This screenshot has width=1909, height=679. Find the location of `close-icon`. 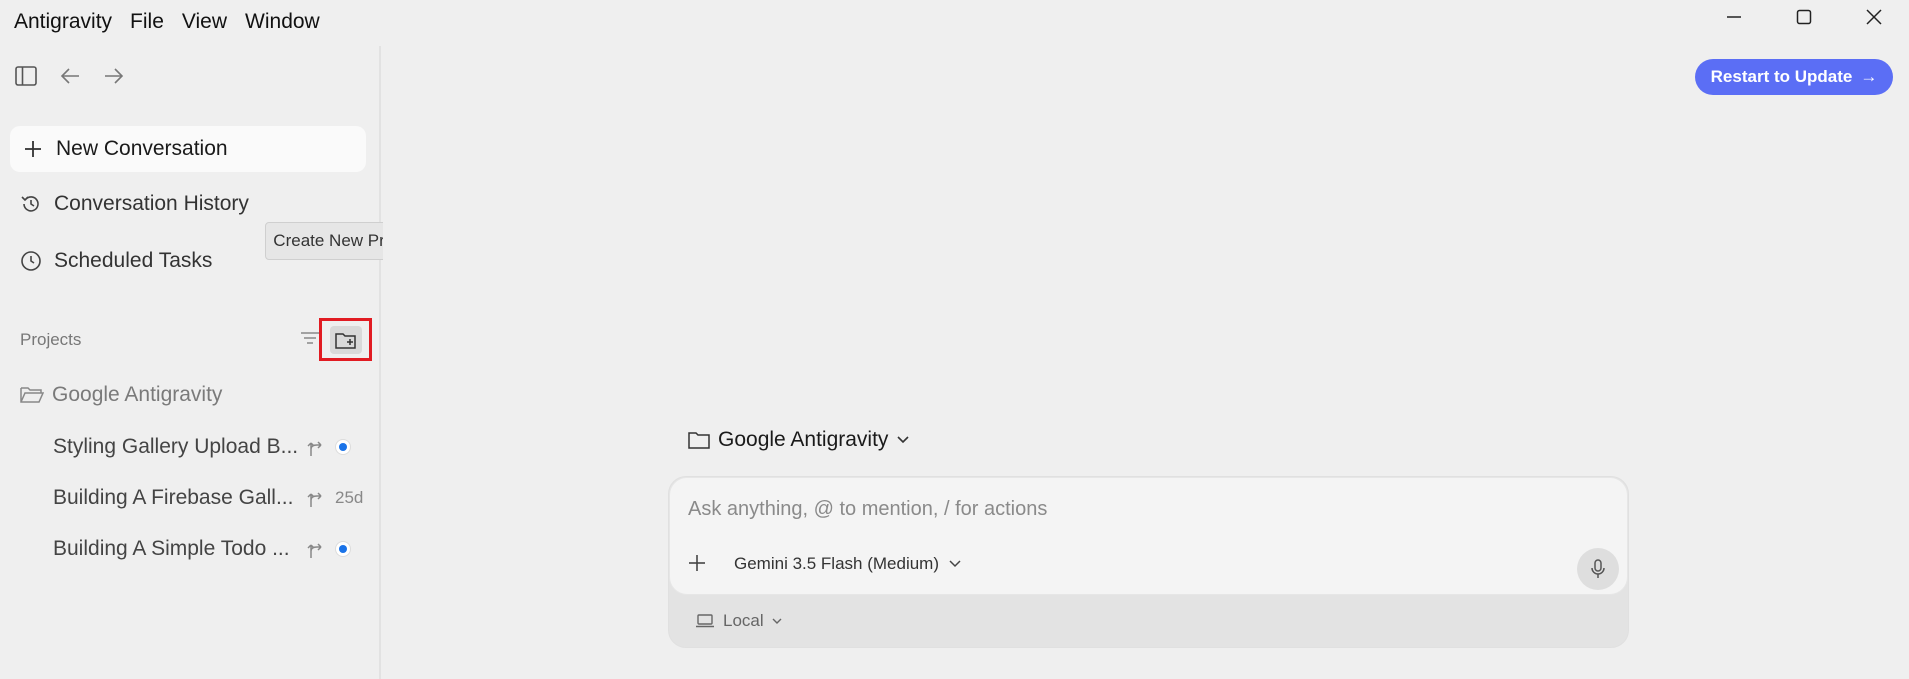

close-icon is located at coordinates (1874, 17).